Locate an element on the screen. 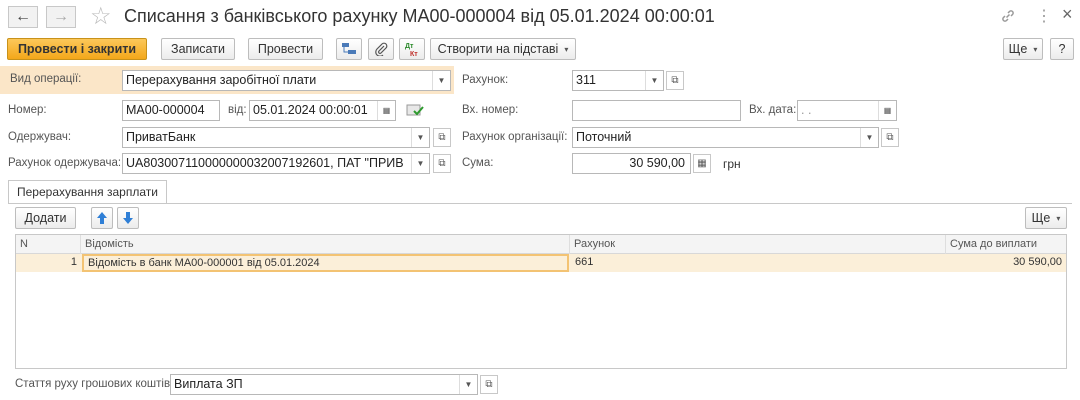 This screenshot has width=1080, height=400. cashflow-label: Стаття руху грошових коштів: is located at coordinates (94, 384).